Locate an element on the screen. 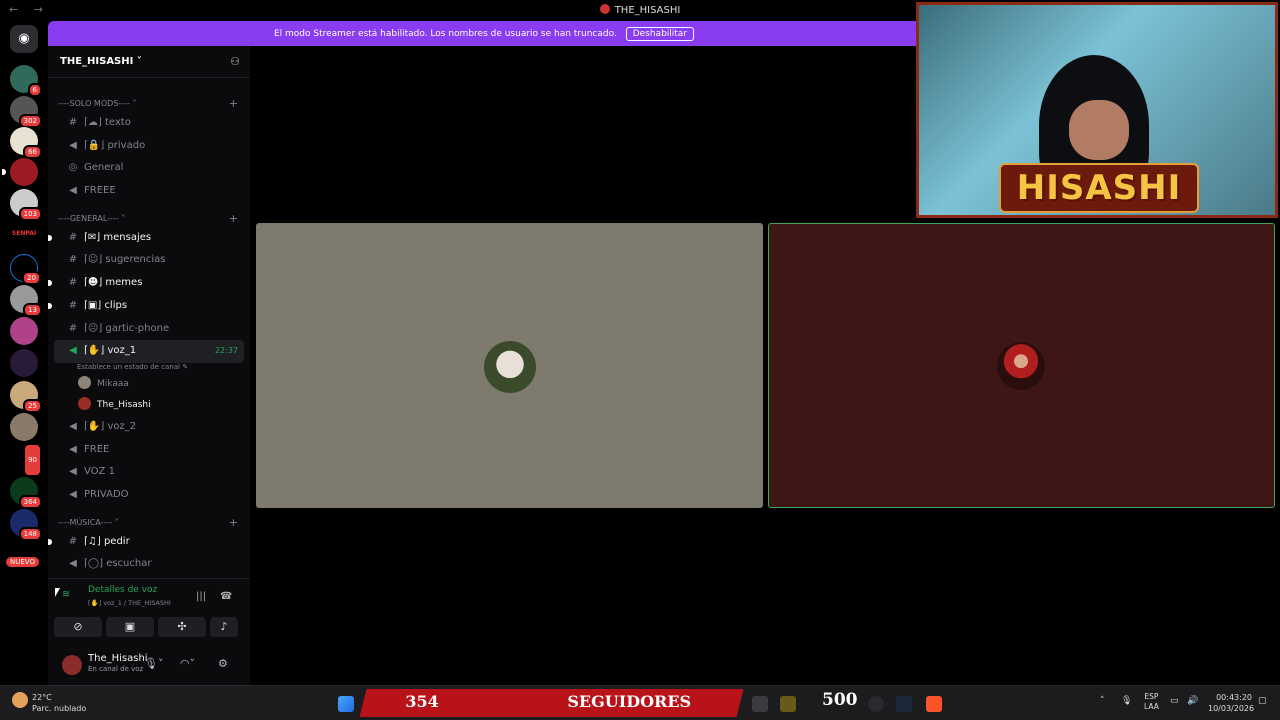  lang-top: ESP is located at coordinates (1151, 696).